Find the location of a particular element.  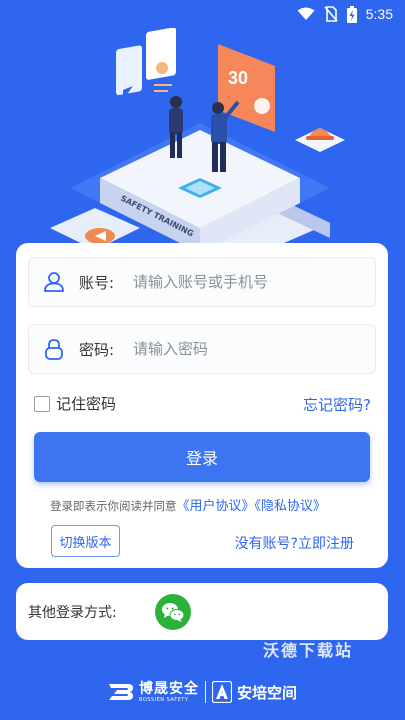

brand-bossien: 博晟安全 BOSSIEN SAFETY is located at coordinates (153, 692).